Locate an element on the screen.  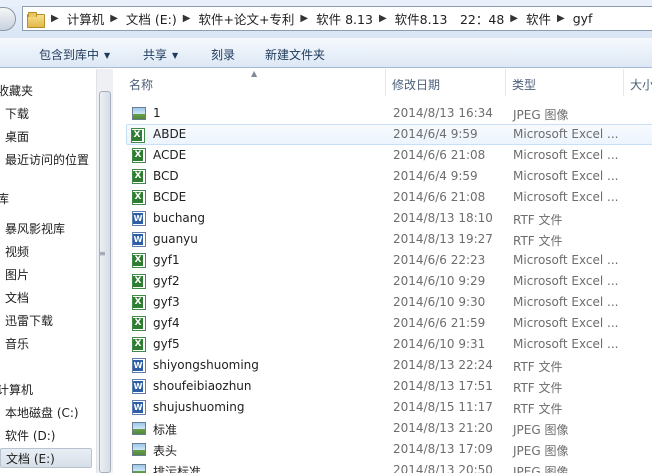
nav-item: 文档 is located at coordinates (17, 297).